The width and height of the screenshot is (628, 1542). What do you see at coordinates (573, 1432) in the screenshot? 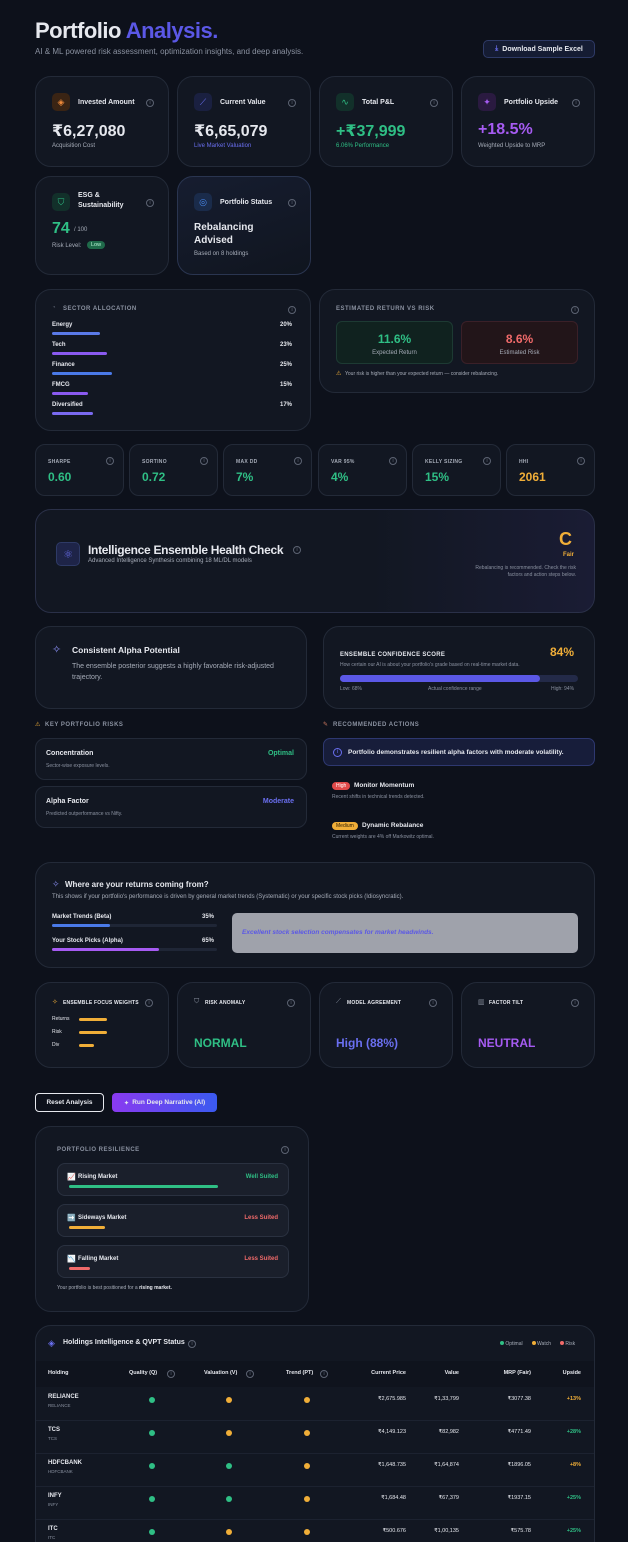
I see `upside: +28%` at bounding box center [573, 1432].